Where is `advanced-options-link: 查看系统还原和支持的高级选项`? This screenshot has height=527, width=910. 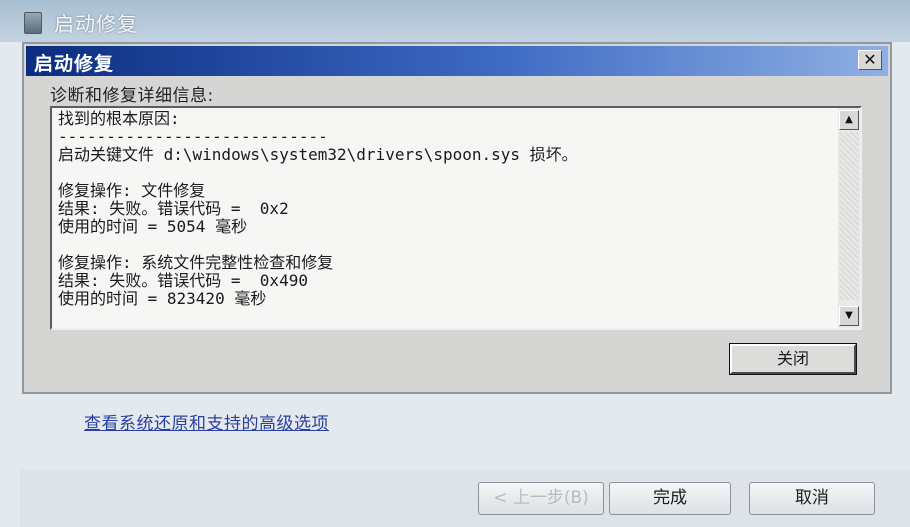
advanced-options-link: 查看系统还原和支持的高级选项 is located at coordinates (206, 421).